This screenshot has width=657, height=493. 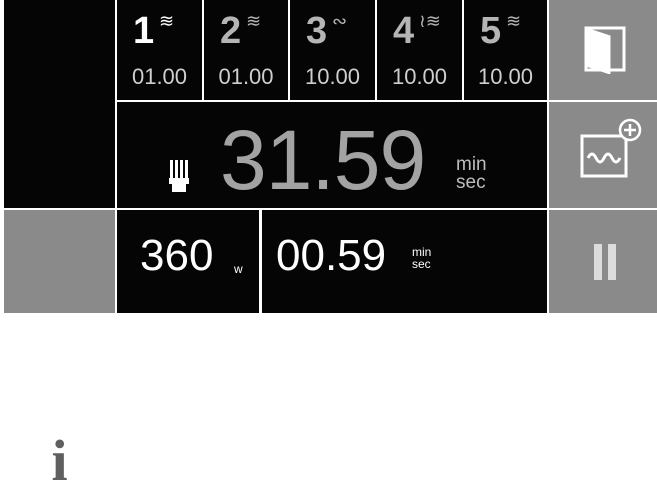 I want to click on stage-tile-3: 3 ∾ 10.00, so click(x=332, y=50).